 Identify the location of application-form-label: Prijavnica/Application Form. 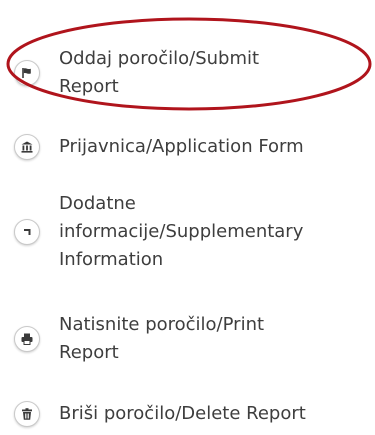
(181, 146).